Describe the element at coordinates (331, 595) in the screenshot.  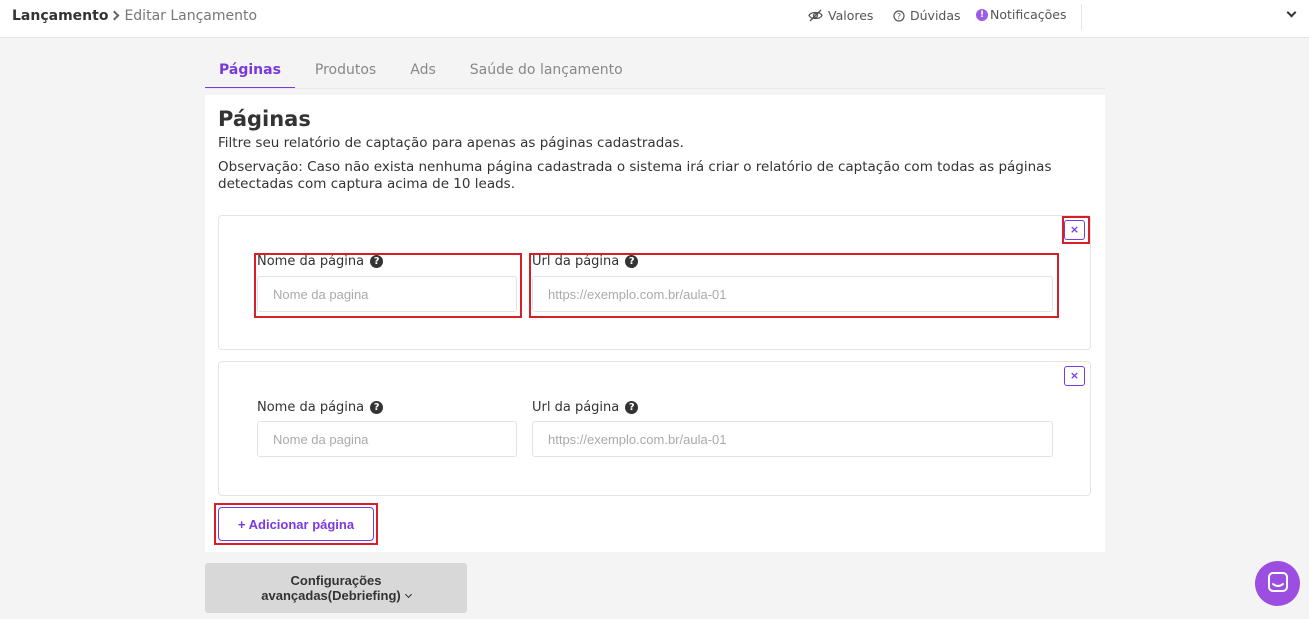
I see `advanced-settings-line2: avançadas(Debriefing)` at that location.